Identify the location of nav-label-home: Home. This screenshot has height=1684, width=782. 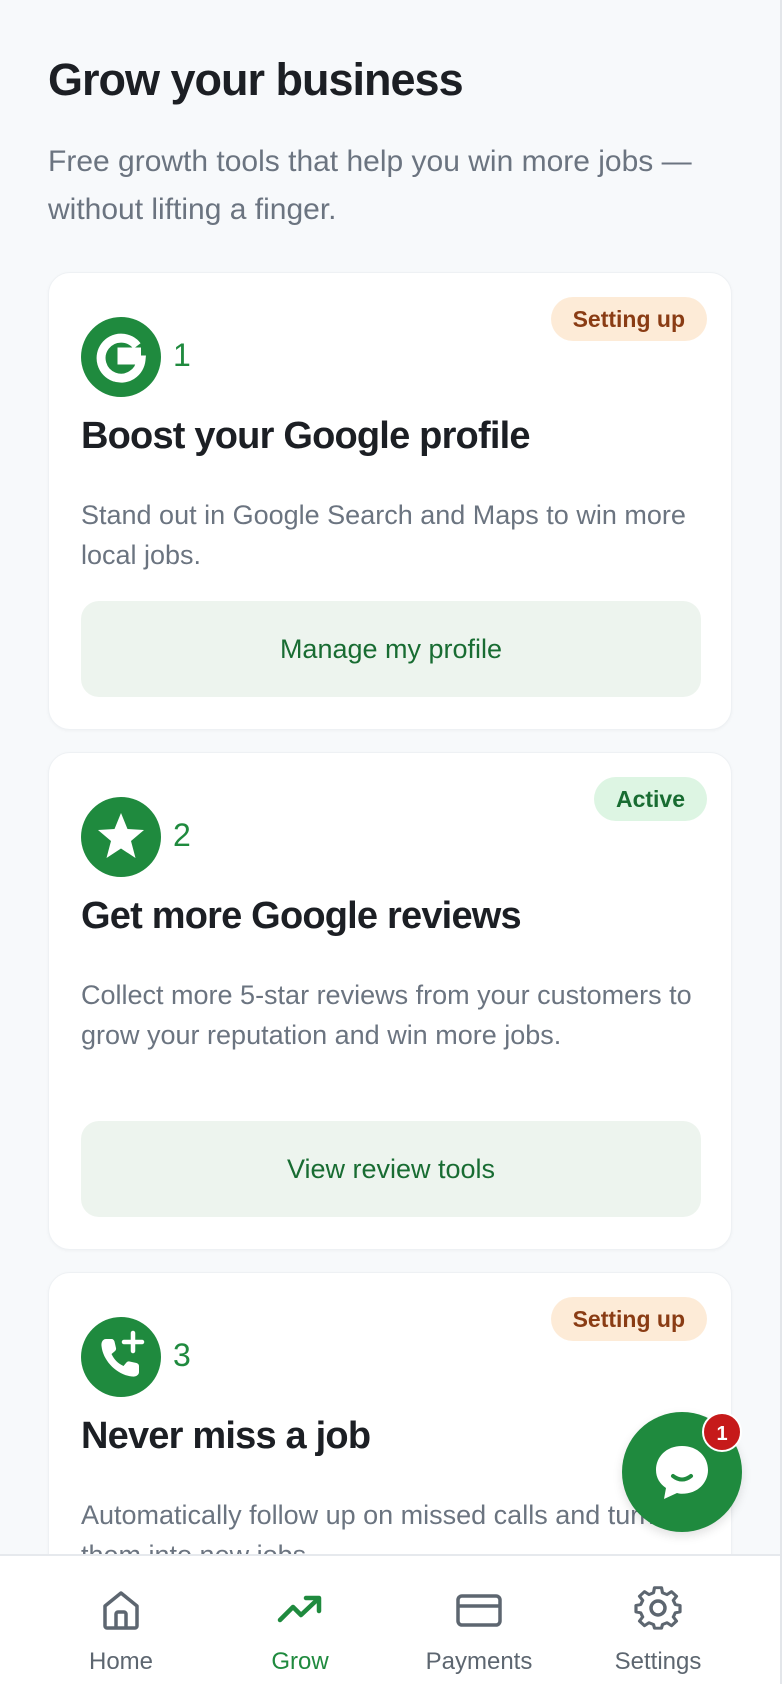
(121, 1661).